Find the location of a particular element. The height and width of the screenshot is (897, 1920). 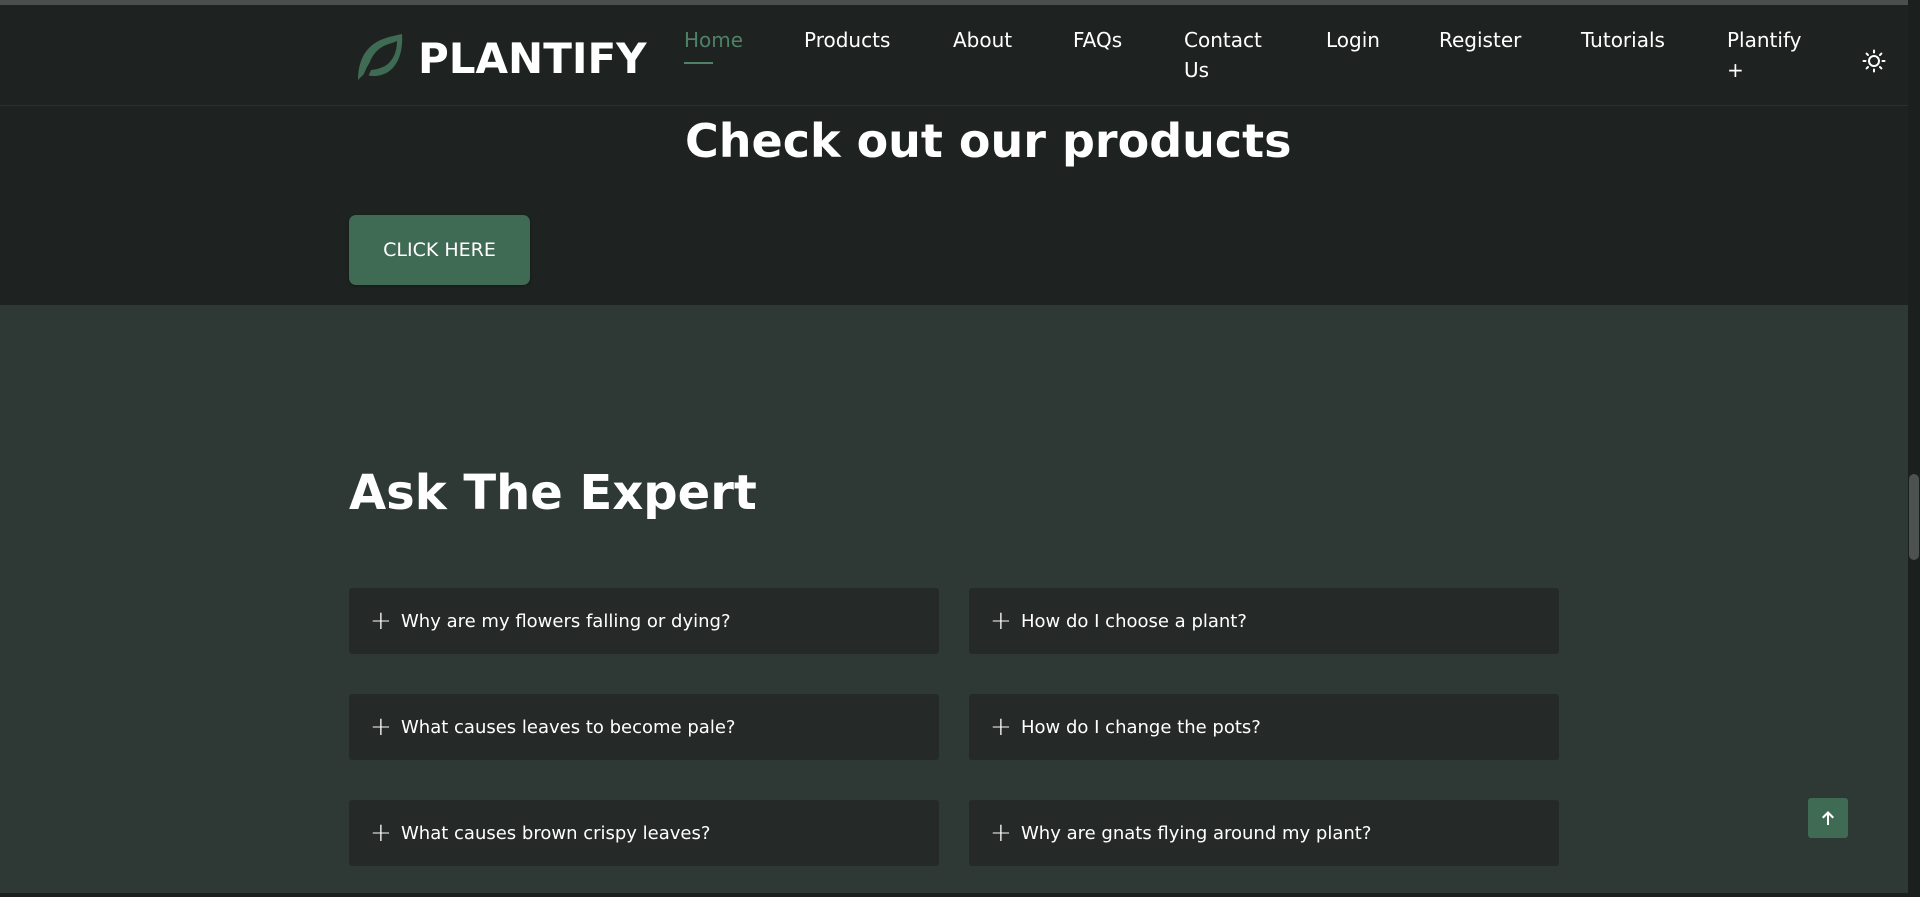

ask-the-expert-title: Ask The Expert is located at coordinates (553, 493).